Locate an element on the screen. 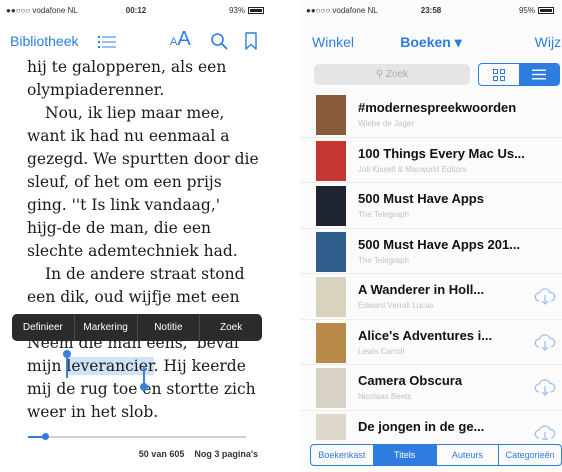 This screenshot has height=472, width=562. selection-end-handle is located at coordinates (144, 387).